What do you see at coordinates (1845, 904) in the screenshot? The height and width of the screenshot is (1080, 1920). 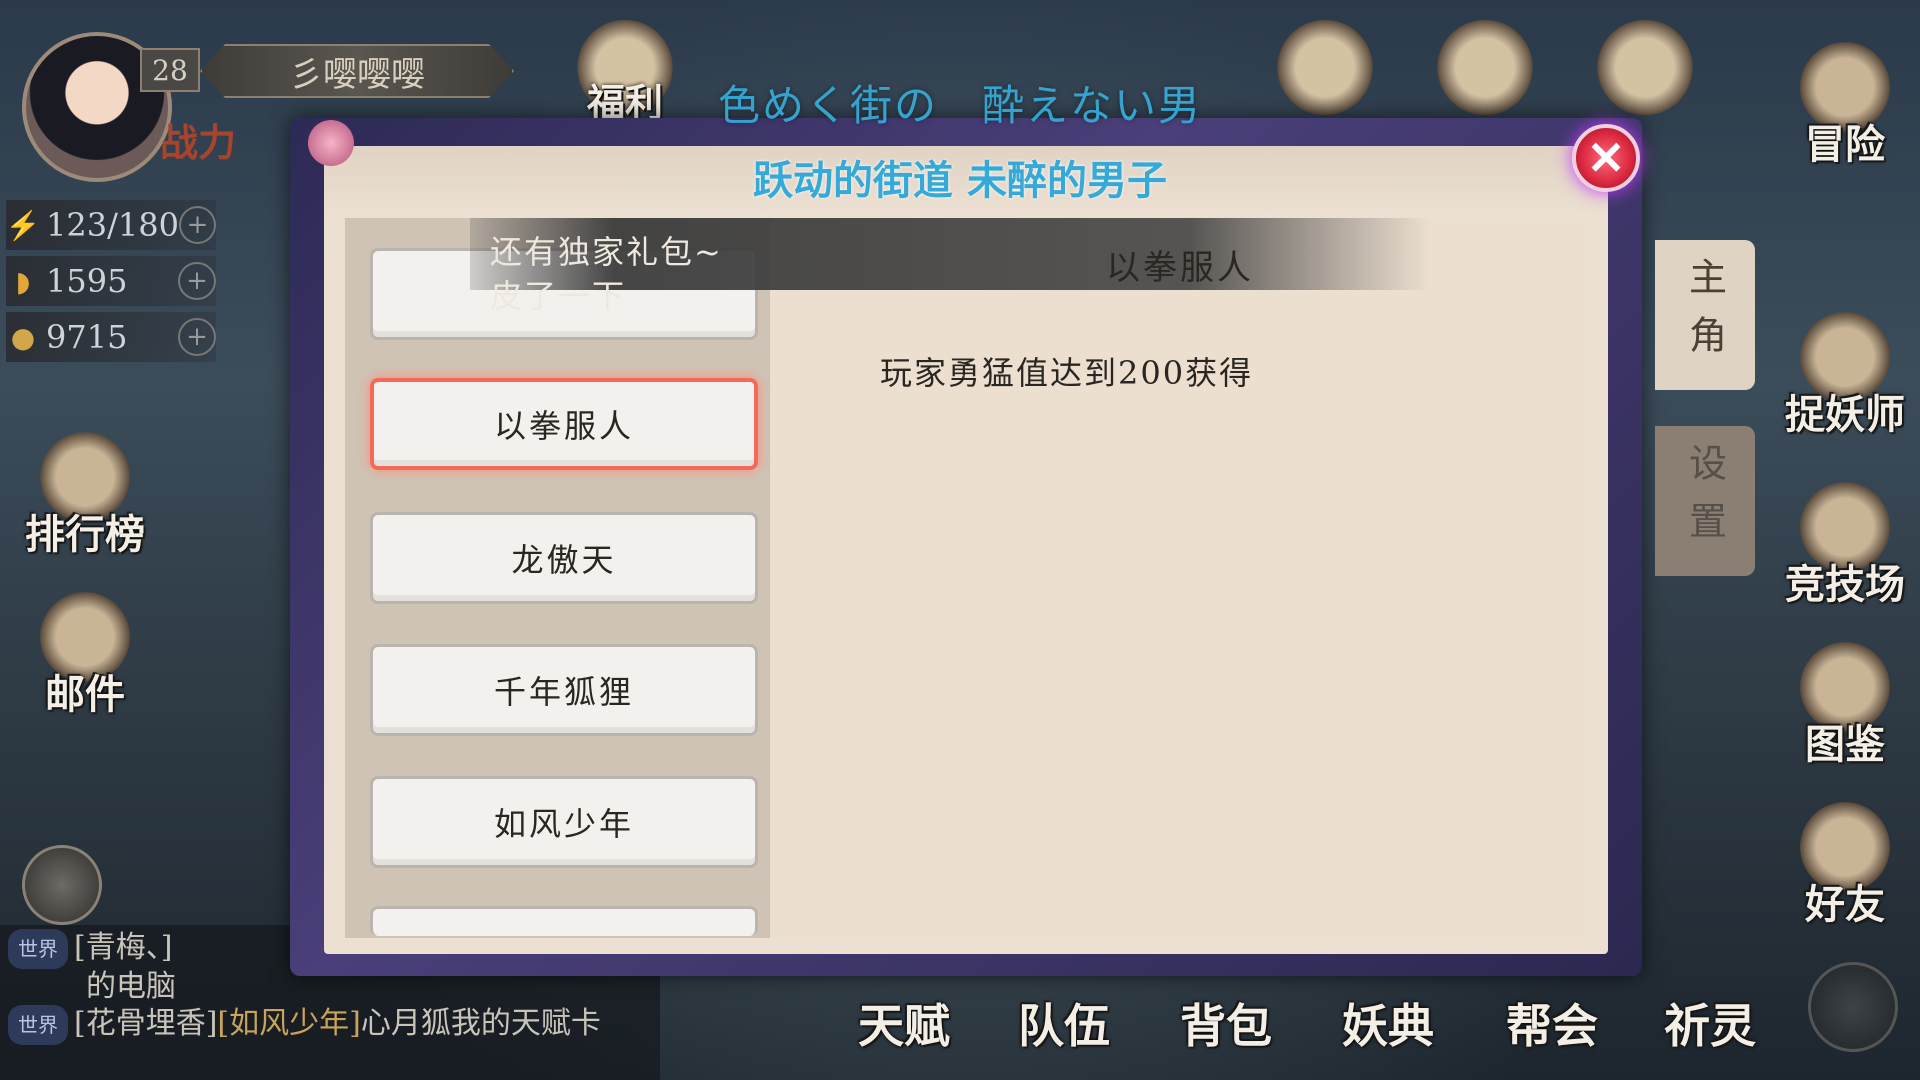 I see `friends-label: 好友` at bounding box center [1845, 904].